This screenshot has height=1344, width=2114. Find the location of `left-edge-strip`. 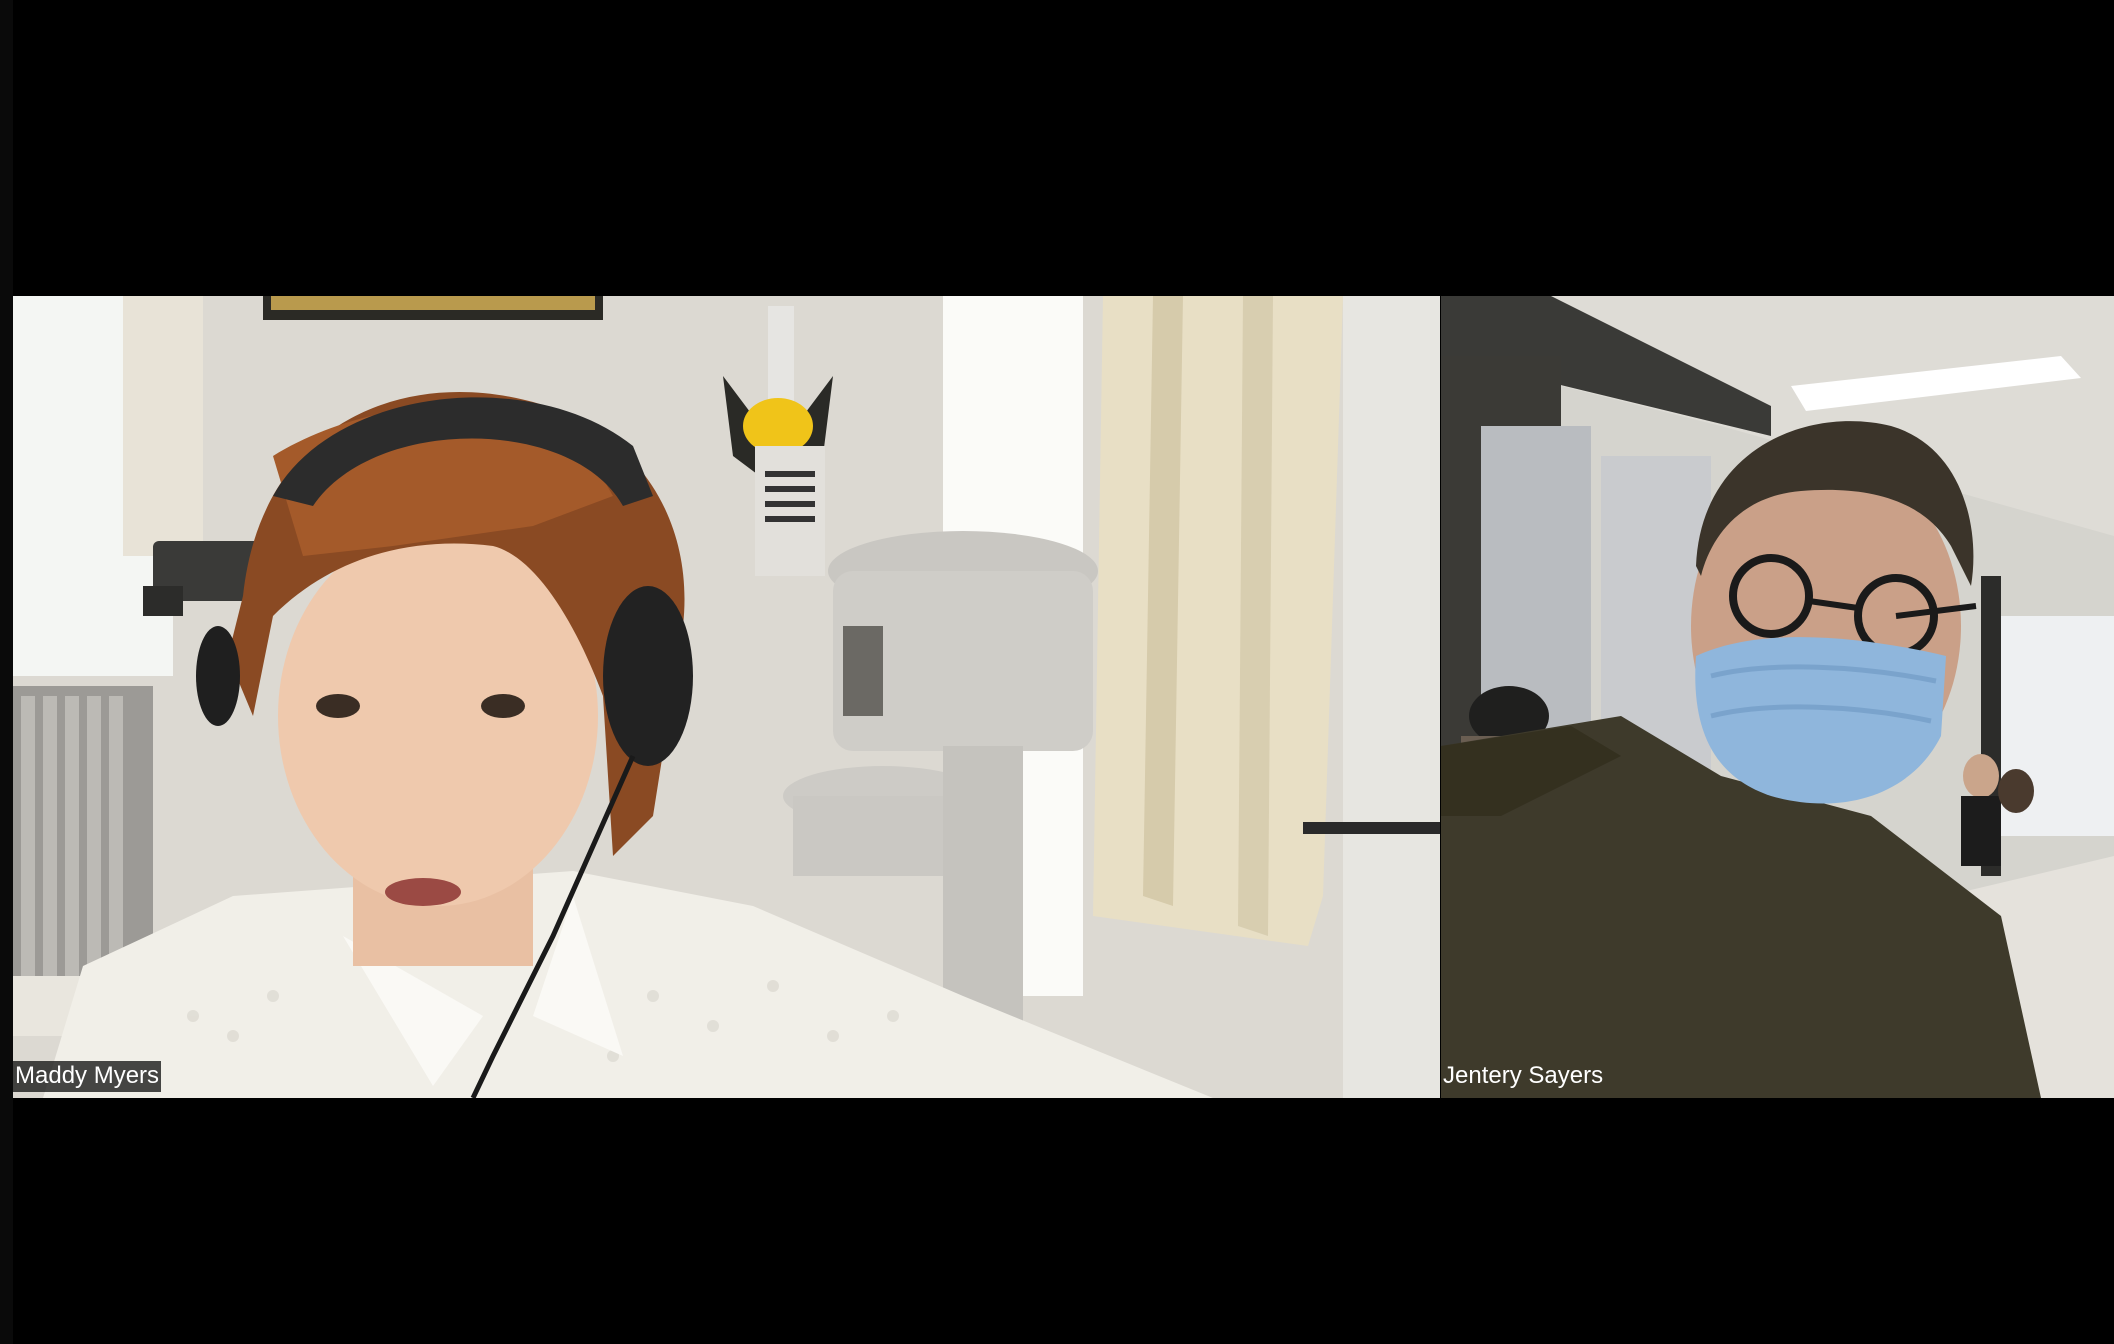

left-edge-strip is located at coordinates (6, 672).